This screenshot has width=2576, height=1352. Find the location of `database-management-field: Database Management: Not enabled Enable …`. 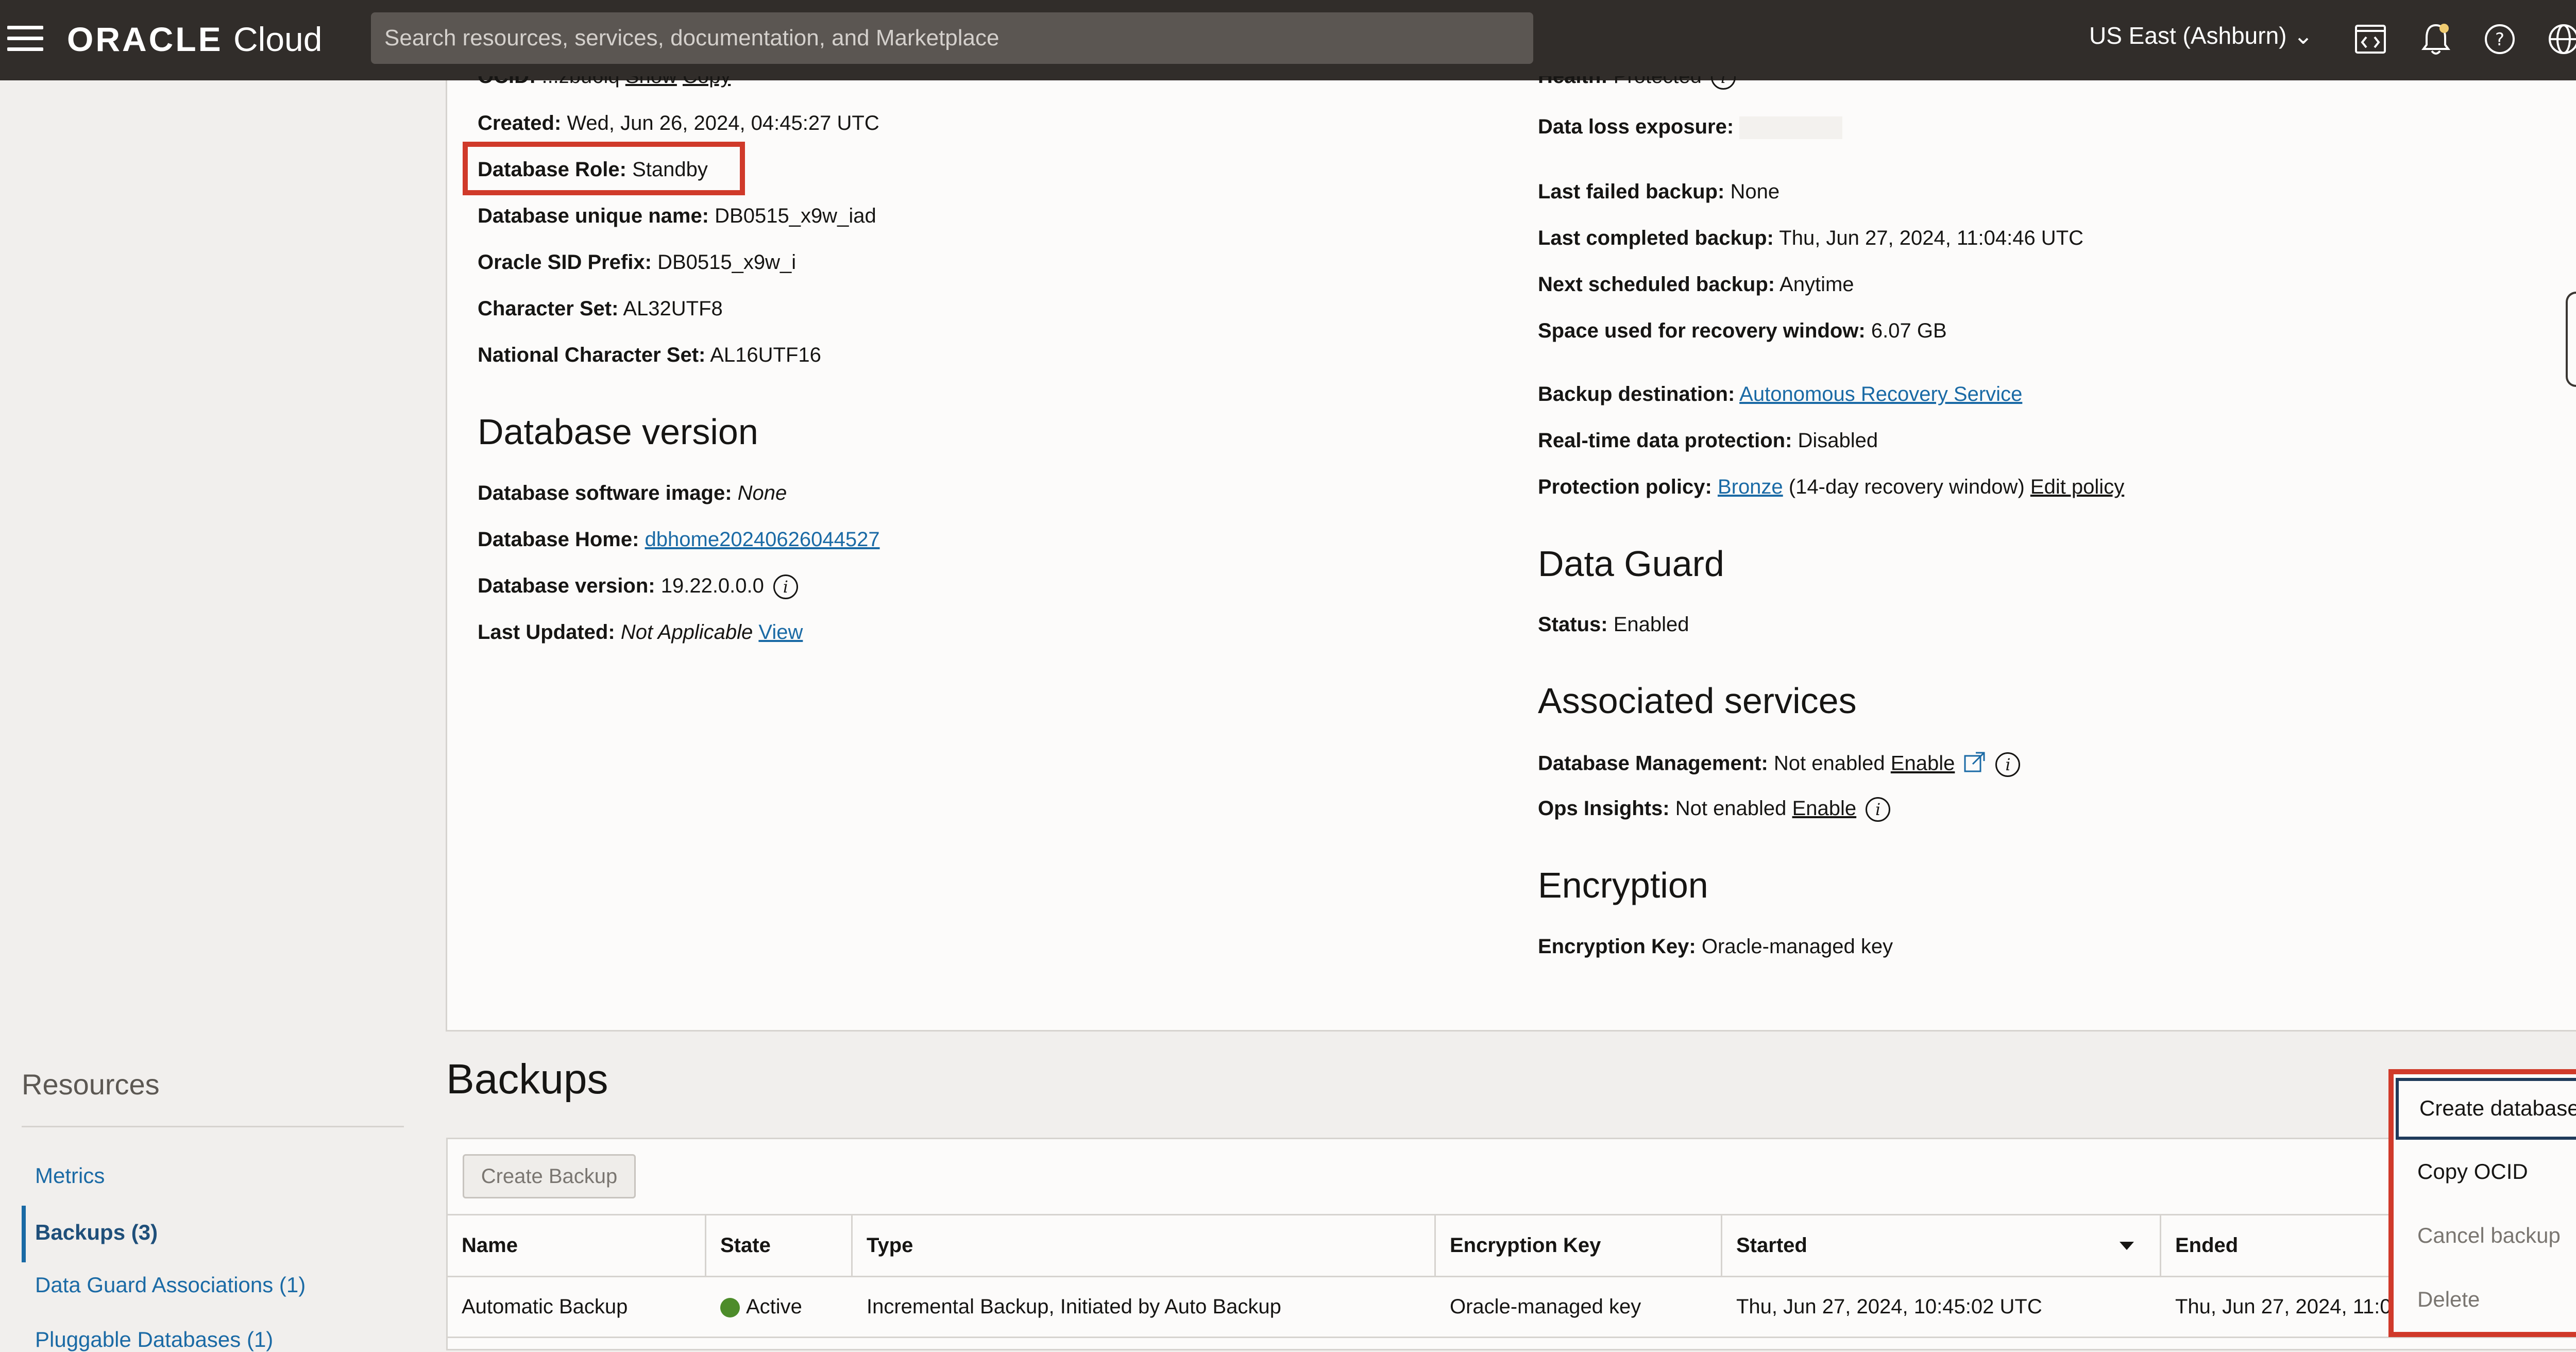

database-management-field: Database Management: Not enabled Enable … is located at coordinates (1779, 765).